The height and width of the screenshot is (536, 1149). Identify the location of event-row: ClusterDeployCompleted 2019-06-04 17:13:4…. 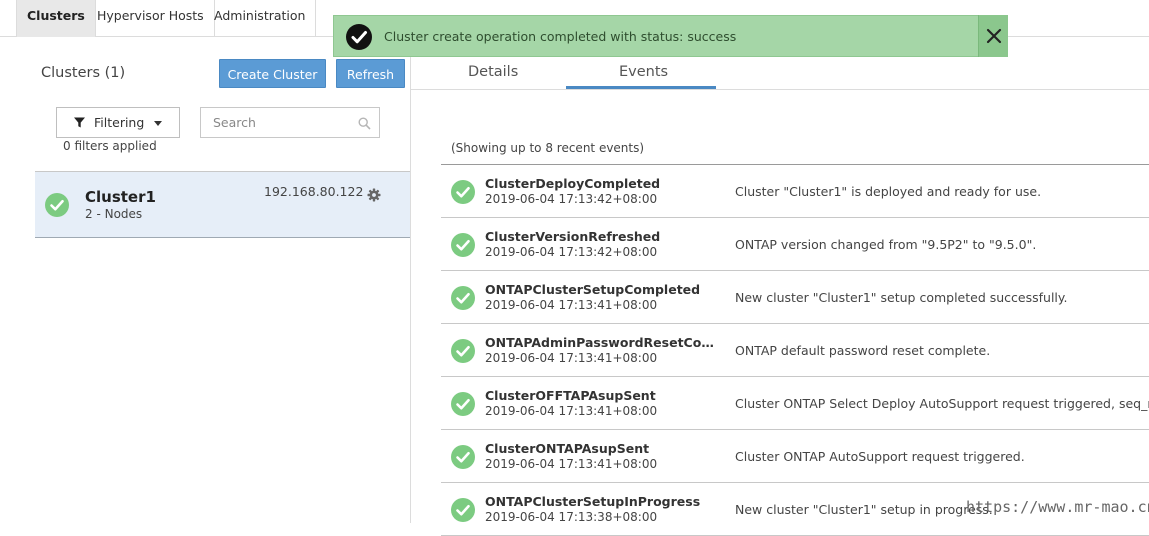
(795, 191).